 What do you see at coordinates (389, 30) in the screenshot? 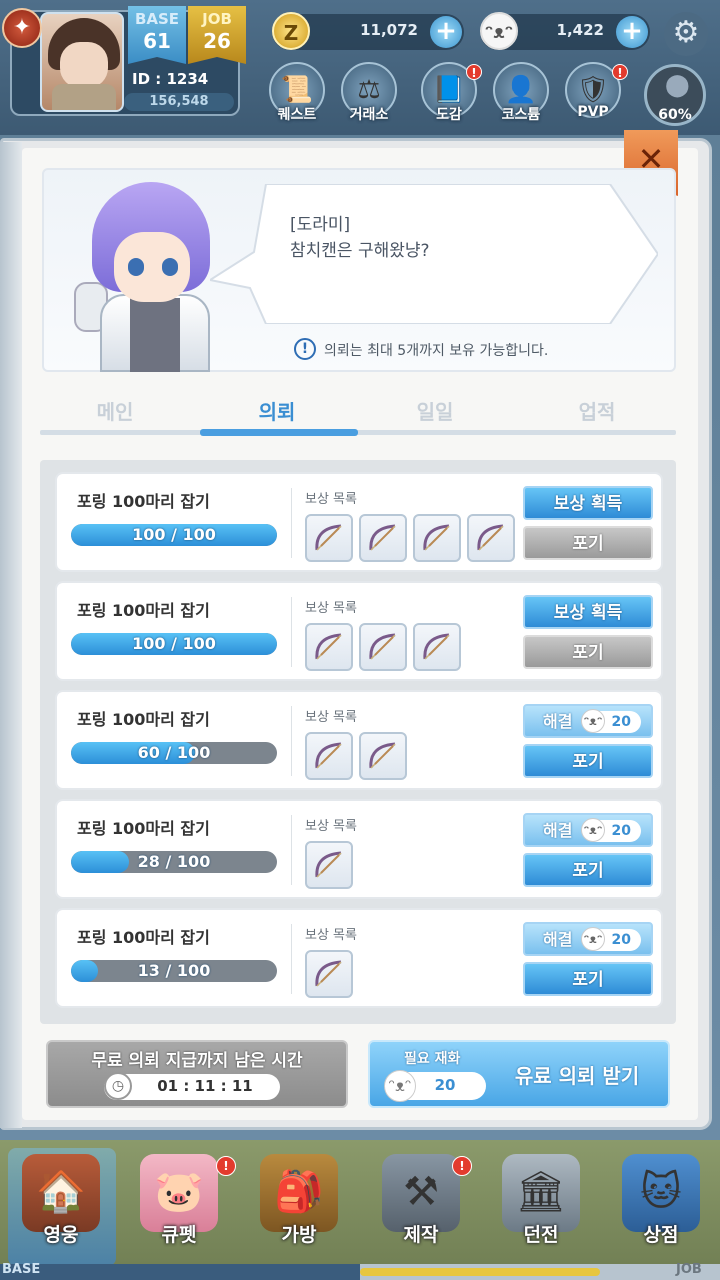
I see `zeny-amount: 11,072` at bounding box center [389, 30].